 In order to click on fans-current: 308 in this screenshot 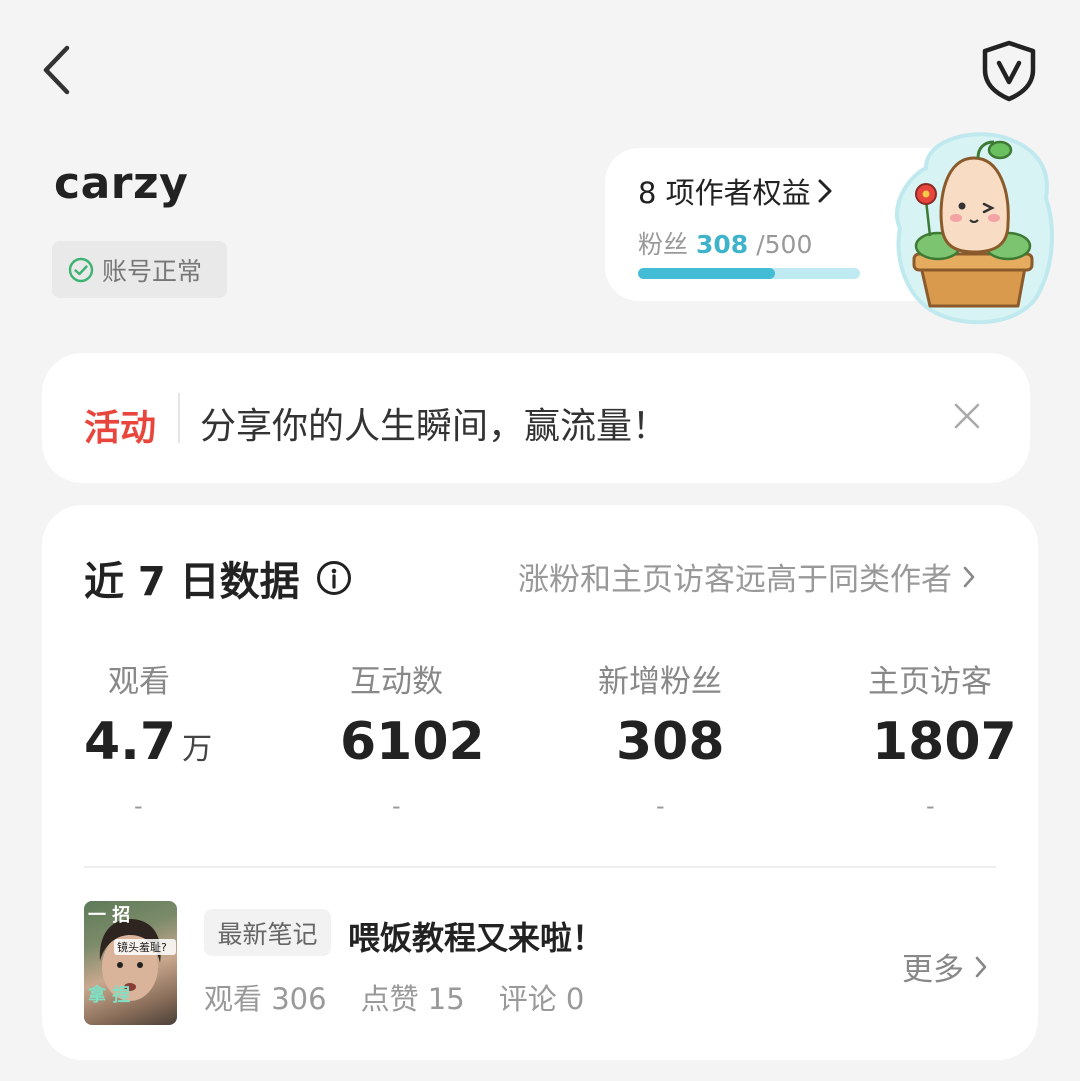, I will do `click(722, 244)`.